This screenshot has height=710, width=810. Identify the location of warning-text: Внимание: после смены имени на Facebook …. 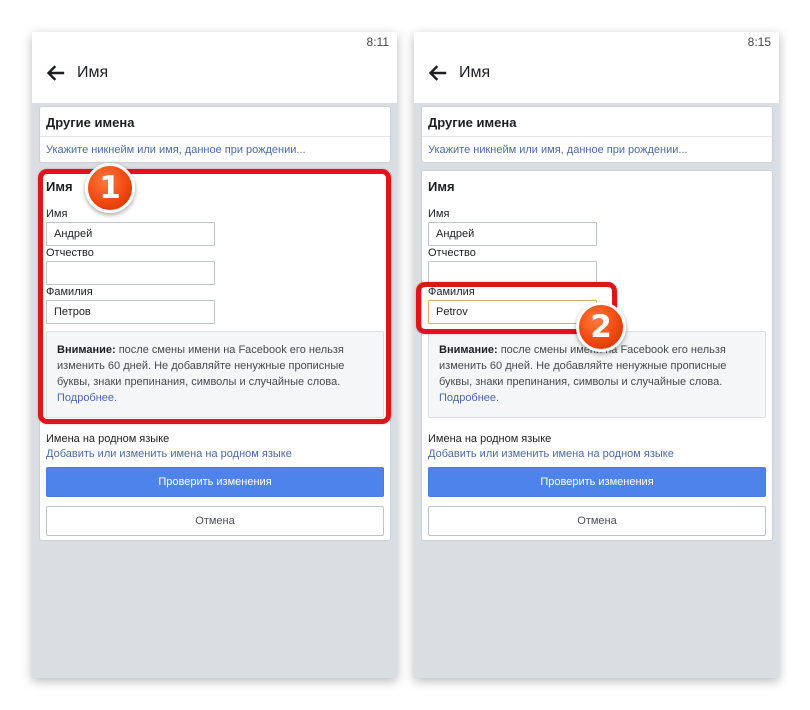
(216, 374).